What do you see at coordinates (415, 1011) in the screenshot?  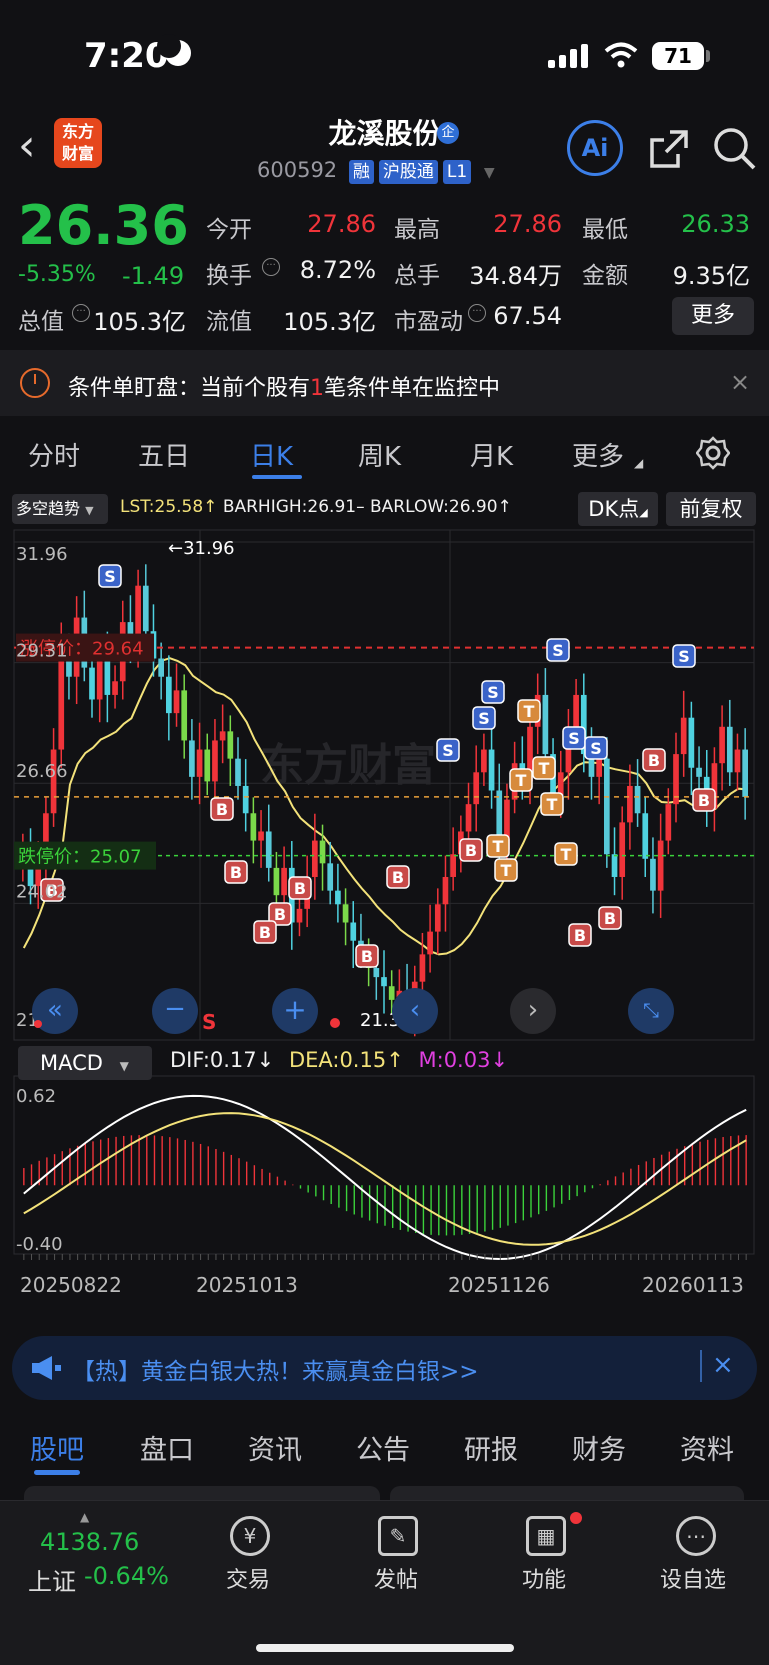 I see `prev-button: ‹` at bounding box center [415, 1011].